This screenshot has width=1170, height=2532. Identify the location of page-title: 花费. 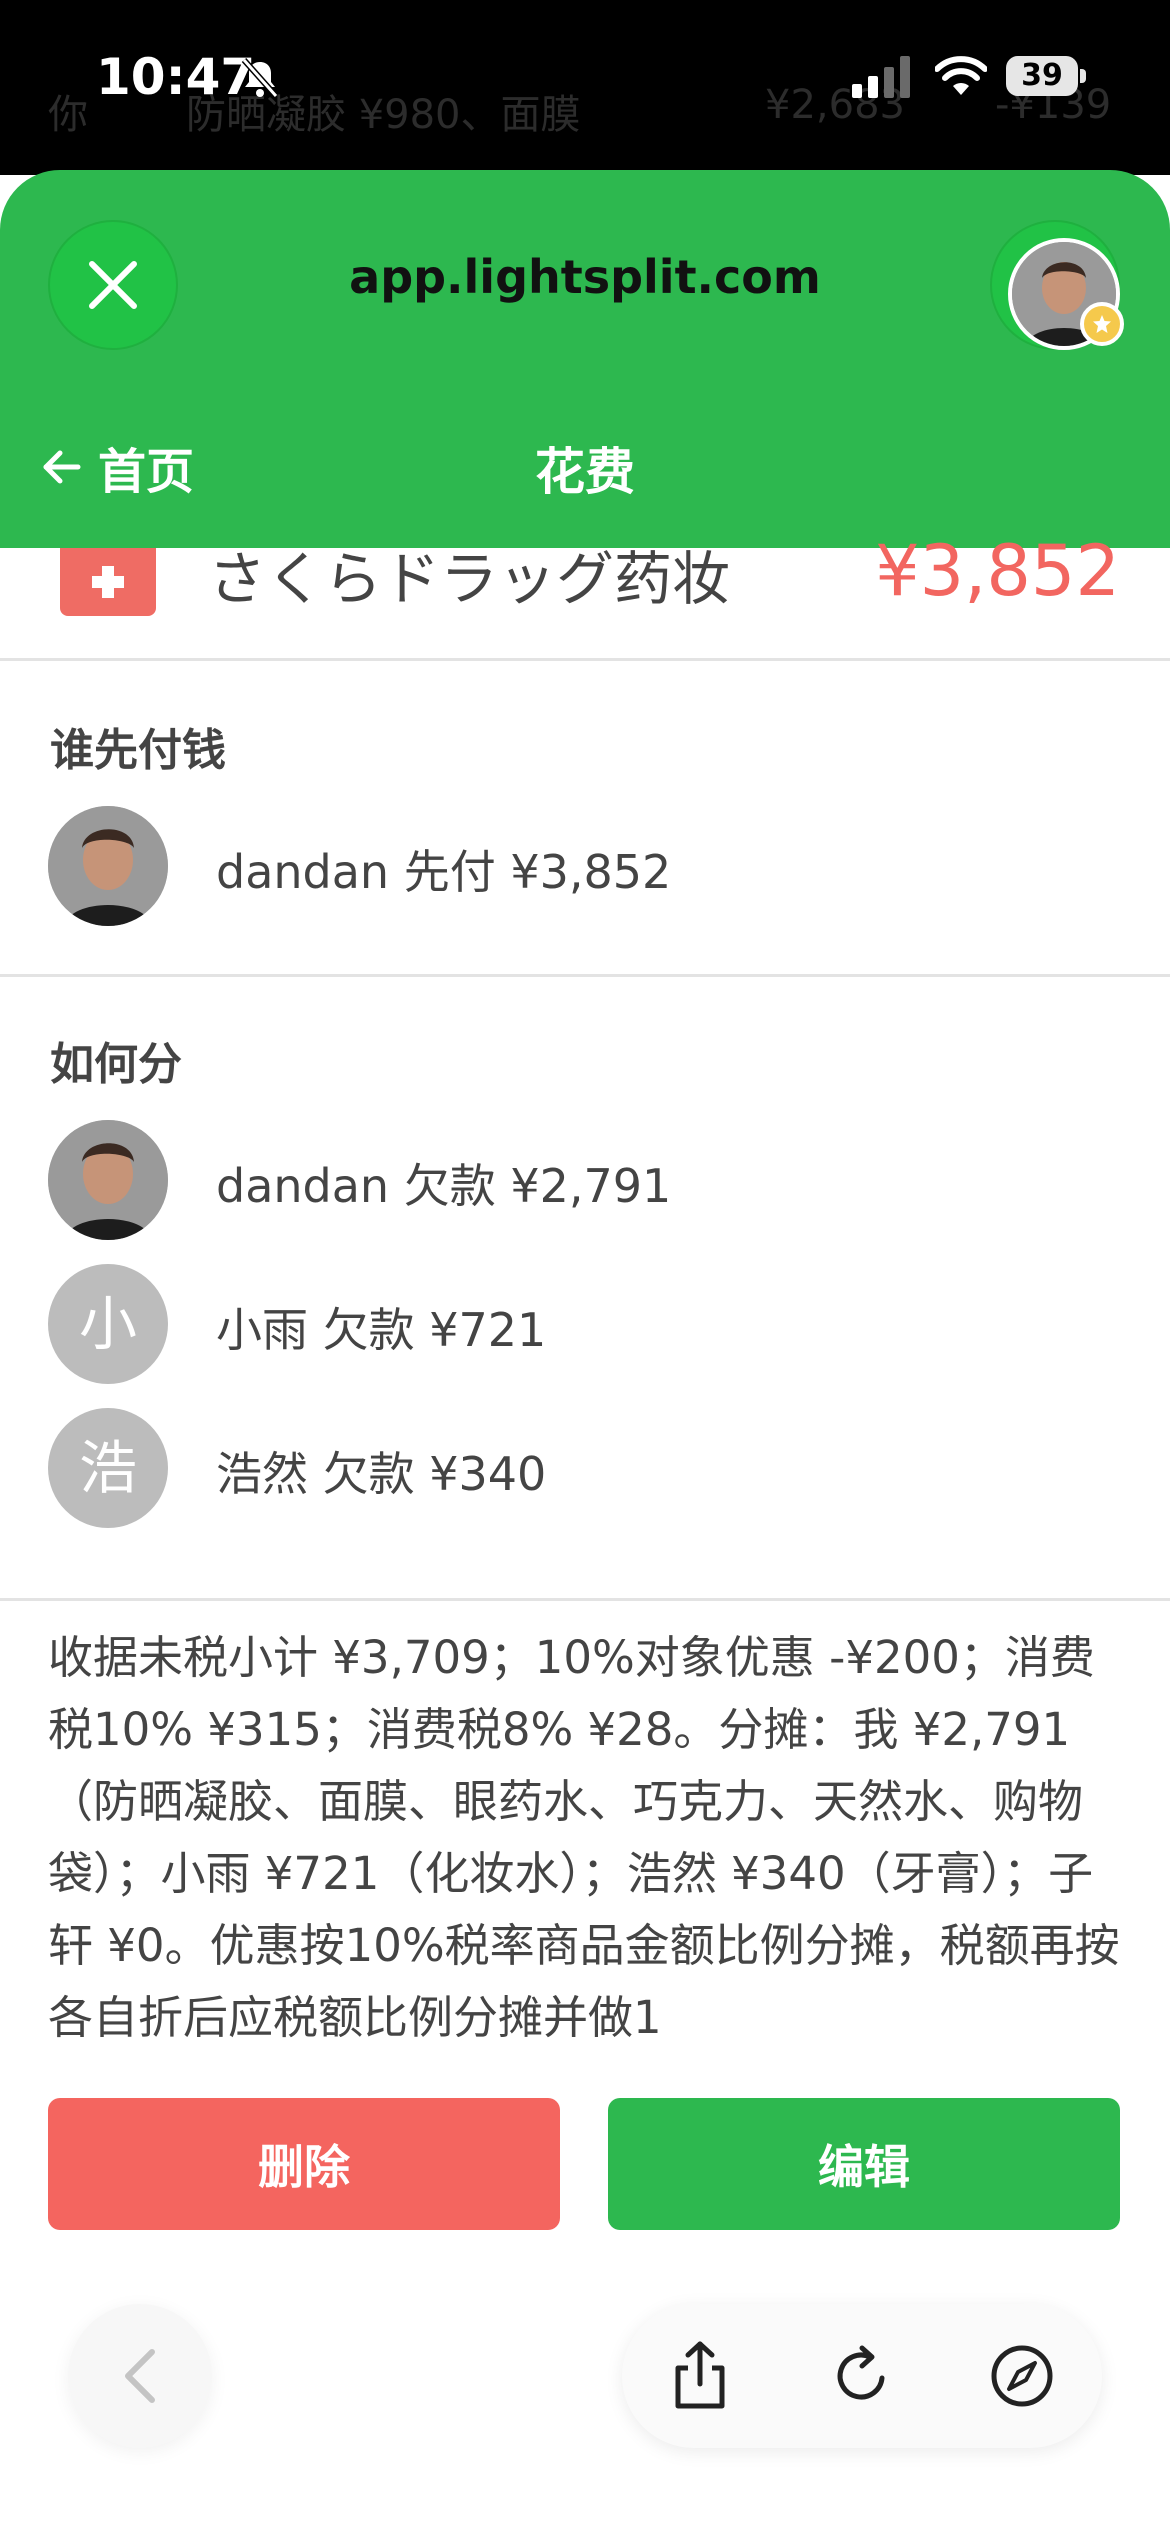
(585, 472).